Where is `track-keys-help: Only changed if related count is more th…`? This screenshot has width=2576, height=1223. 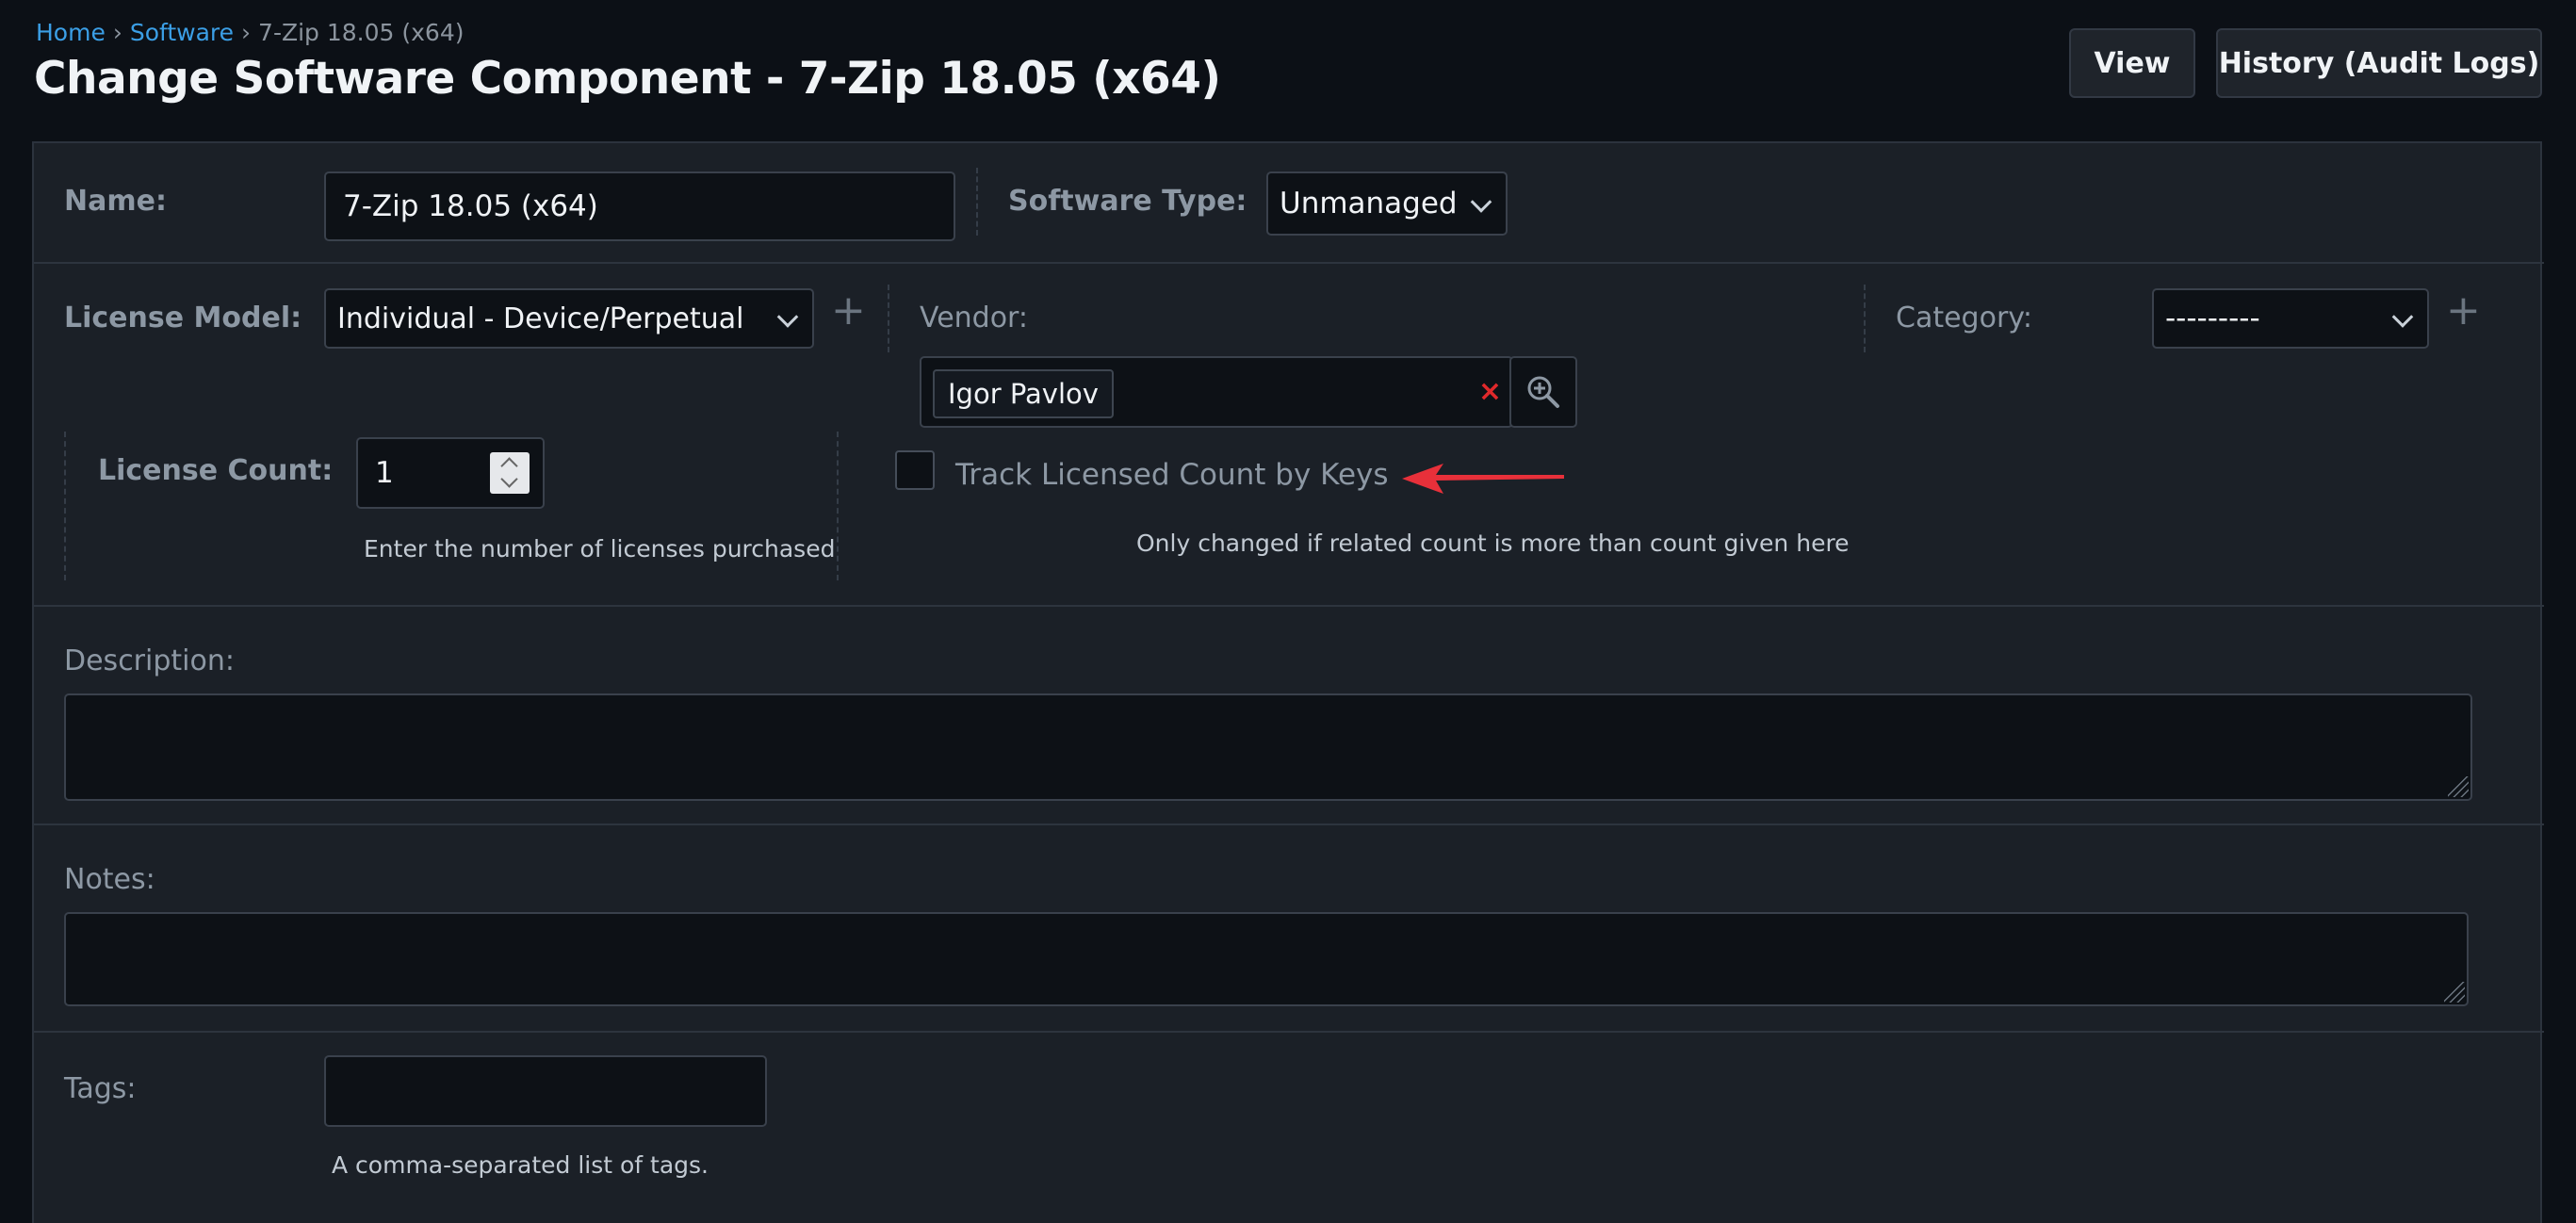 track-keys-help: Only changed if related count is more th… is located at coordinates (1493, 543).